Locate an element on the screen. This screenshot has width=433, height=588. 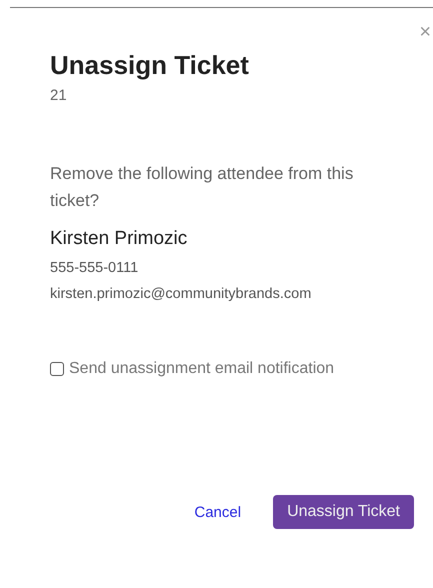
dialog-title: Unassign Ticket is located at coordinates (150, 65).